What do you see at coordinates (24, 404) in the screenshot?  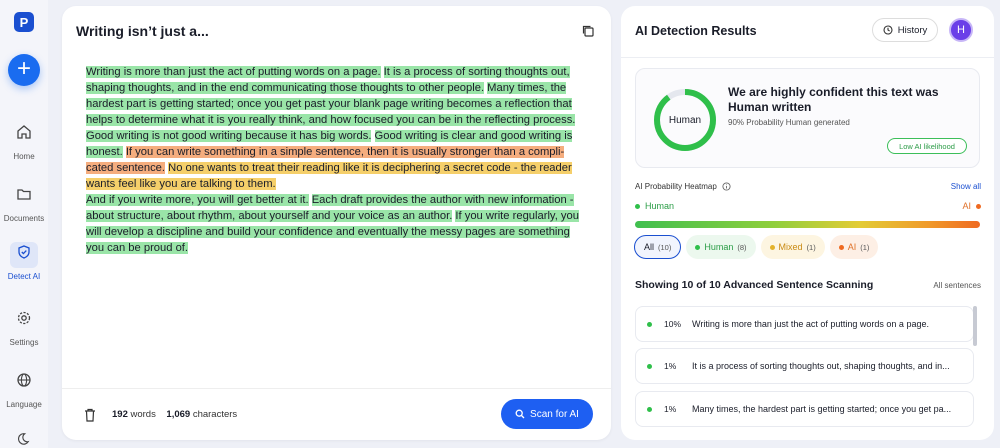 I see `sidebar-item-label: Language` at bounding box center [24, 404].